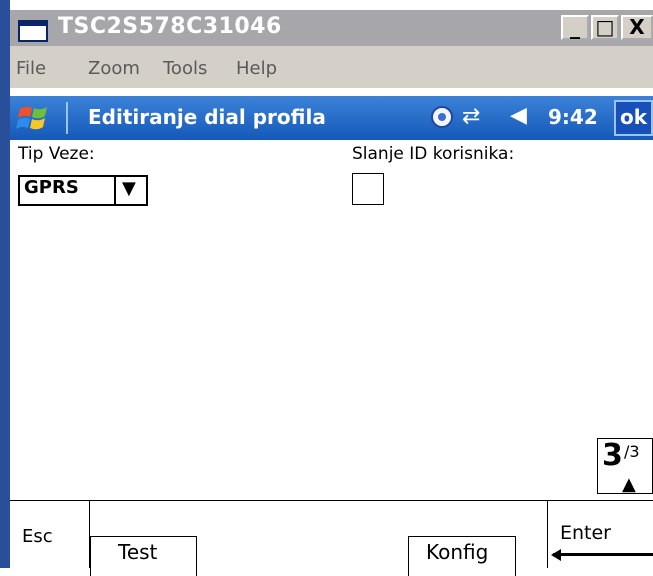  Describe the element at coordinates (67, 118) in the screenshot. I see `nav-divider` at that location.